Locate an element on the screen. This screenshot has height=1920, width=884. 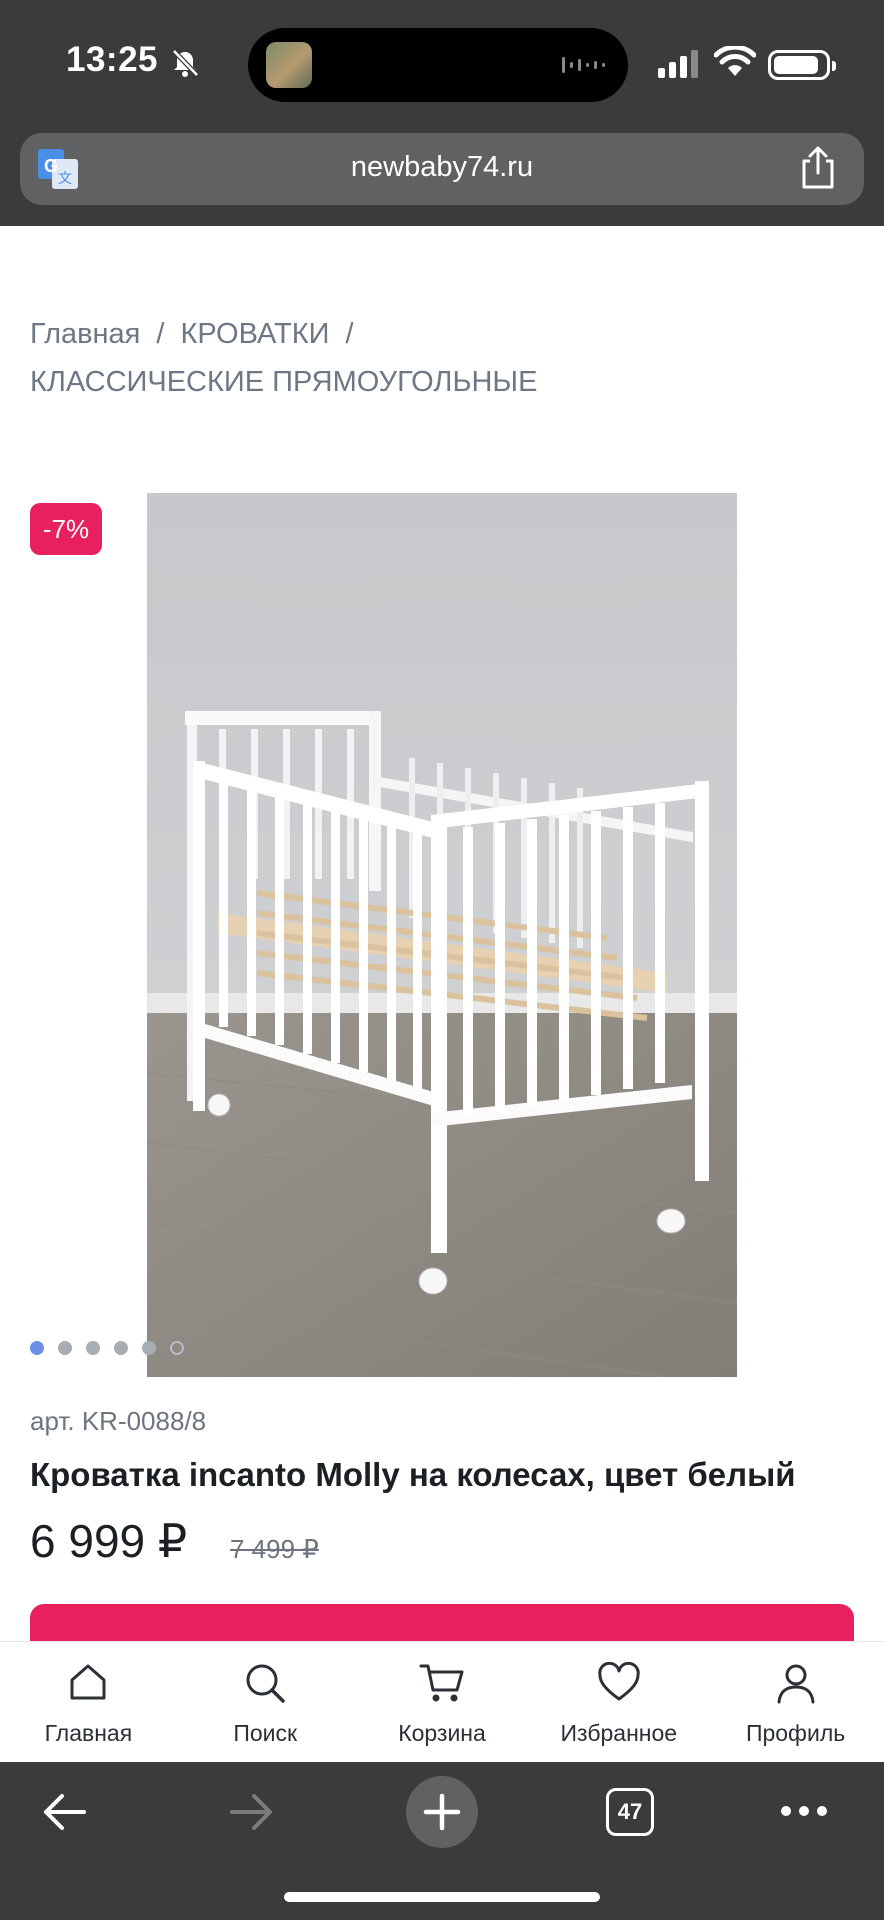
breadcrumb-category: КРОВАТКИ is located at coordinates (254, 334).